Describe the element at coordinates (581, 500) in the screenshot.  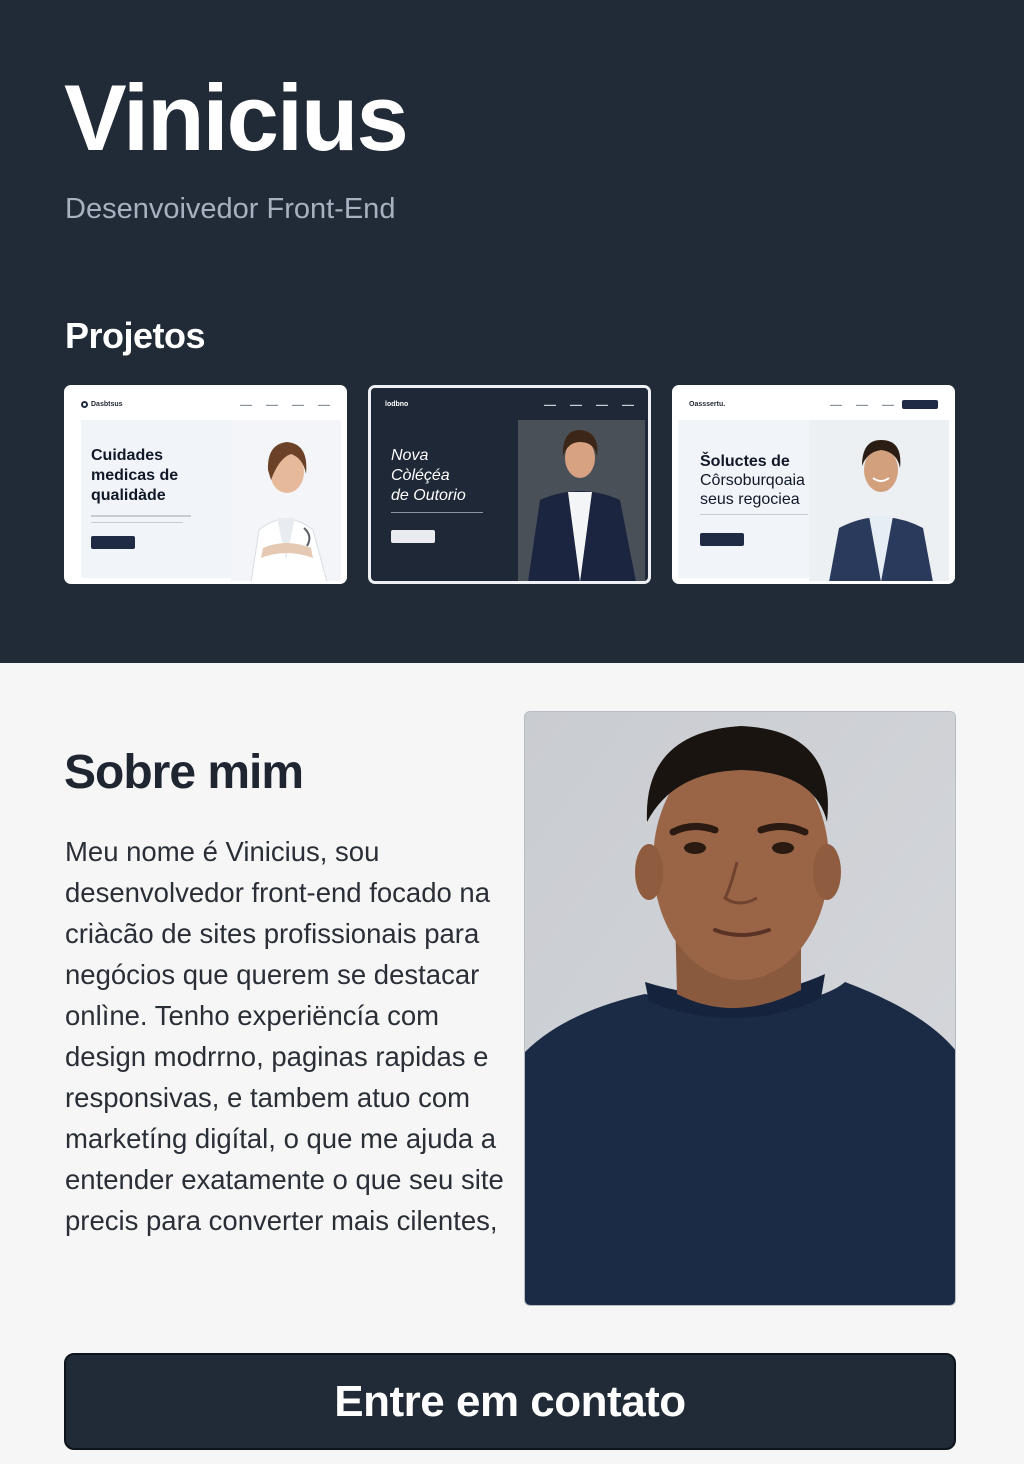
I see `man-in-suit-photo` at that location.